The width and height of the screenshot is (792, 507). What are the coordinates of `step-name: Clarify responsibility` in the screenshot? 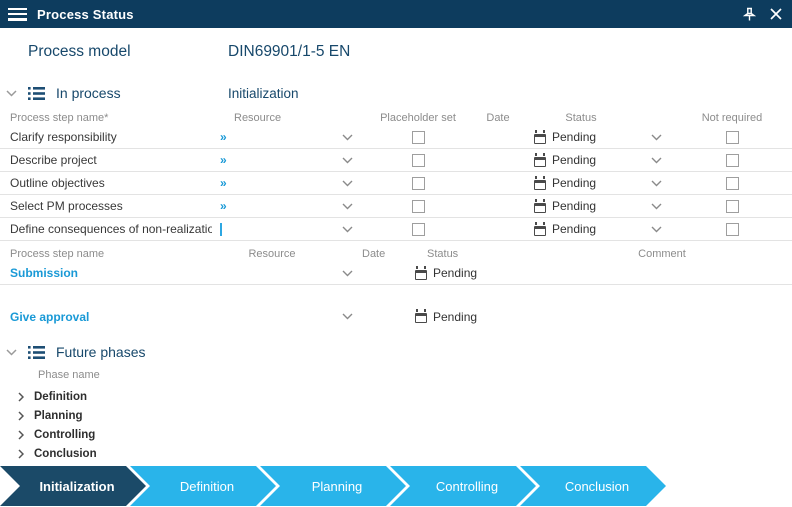 It's located at (63, 137).